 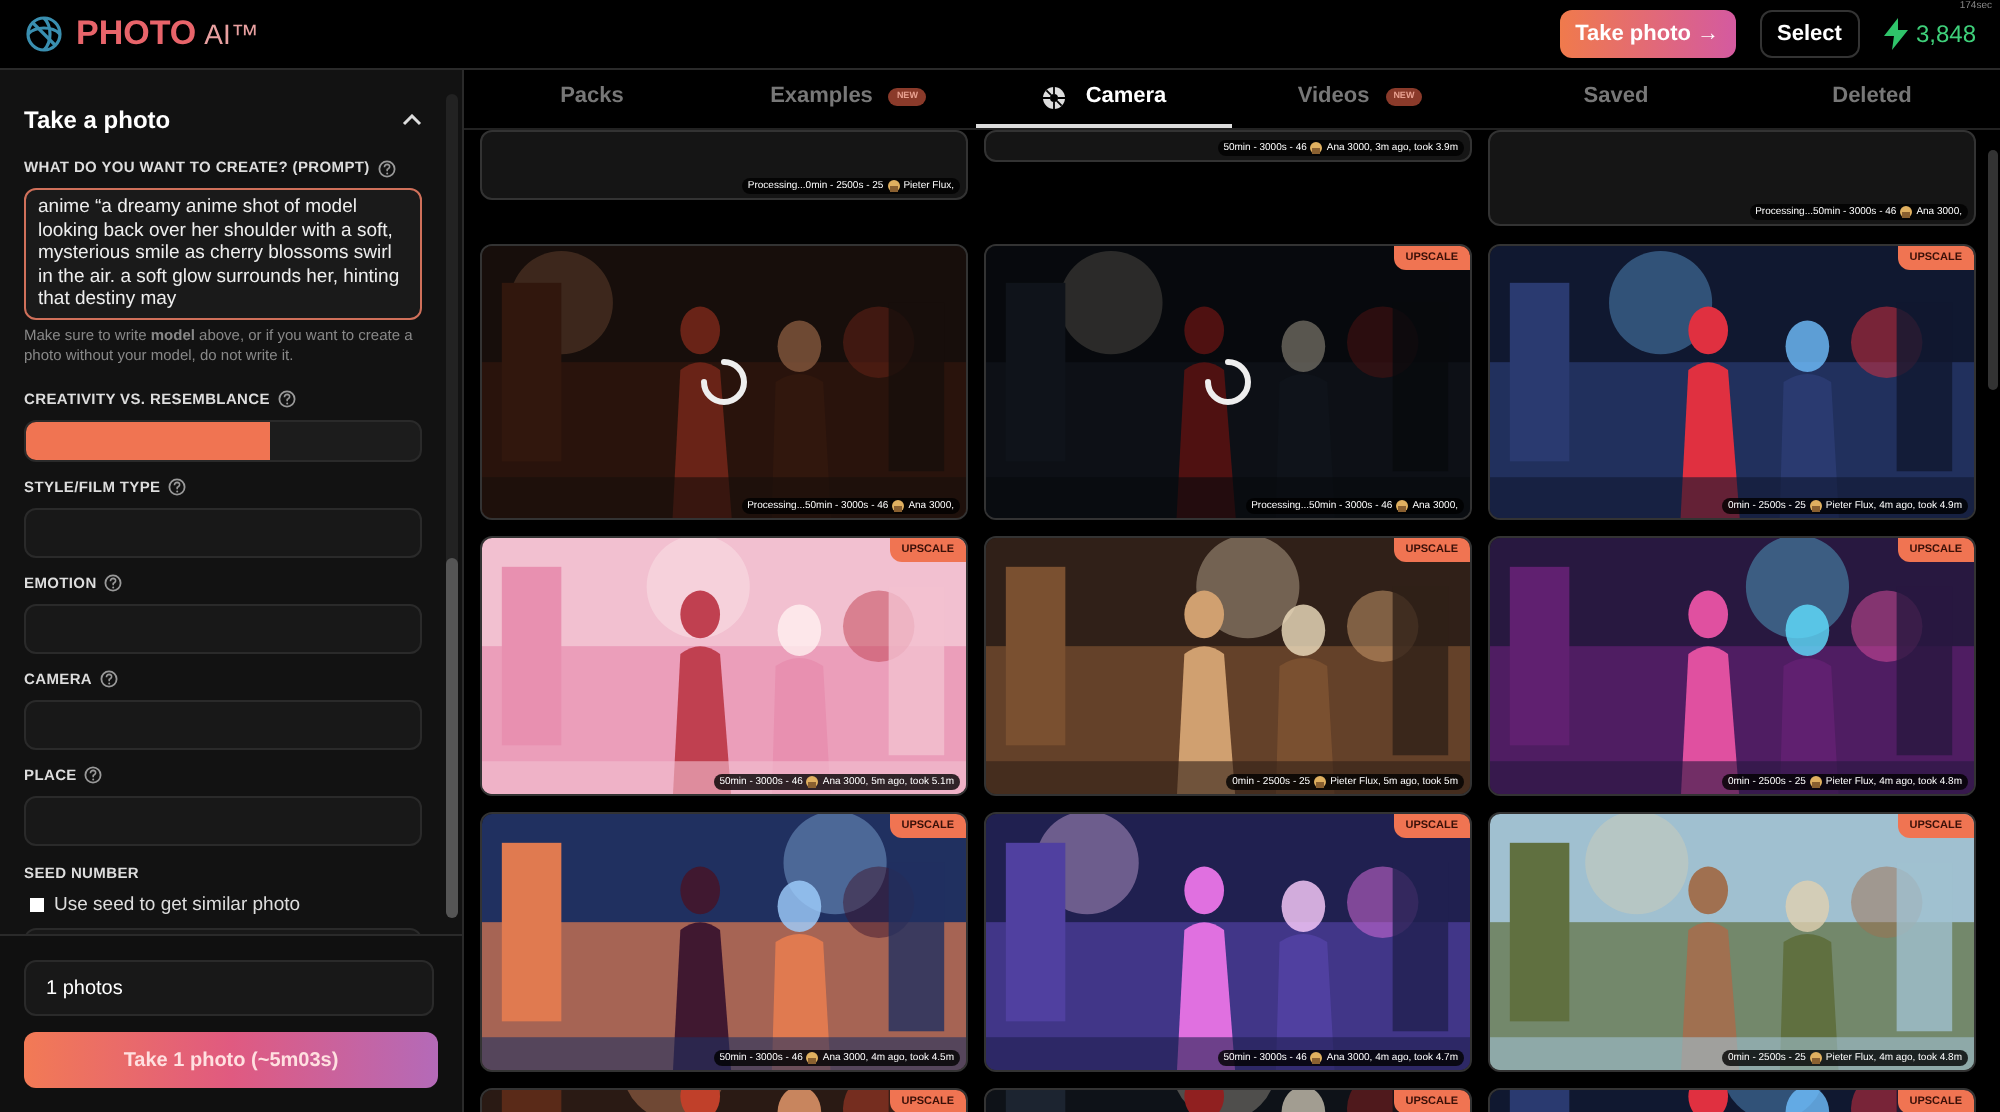 What do you see at coordinates (231, 34) in the screenshot?
I see `logo-suffix: AI™` at bounding box center [231, 34].